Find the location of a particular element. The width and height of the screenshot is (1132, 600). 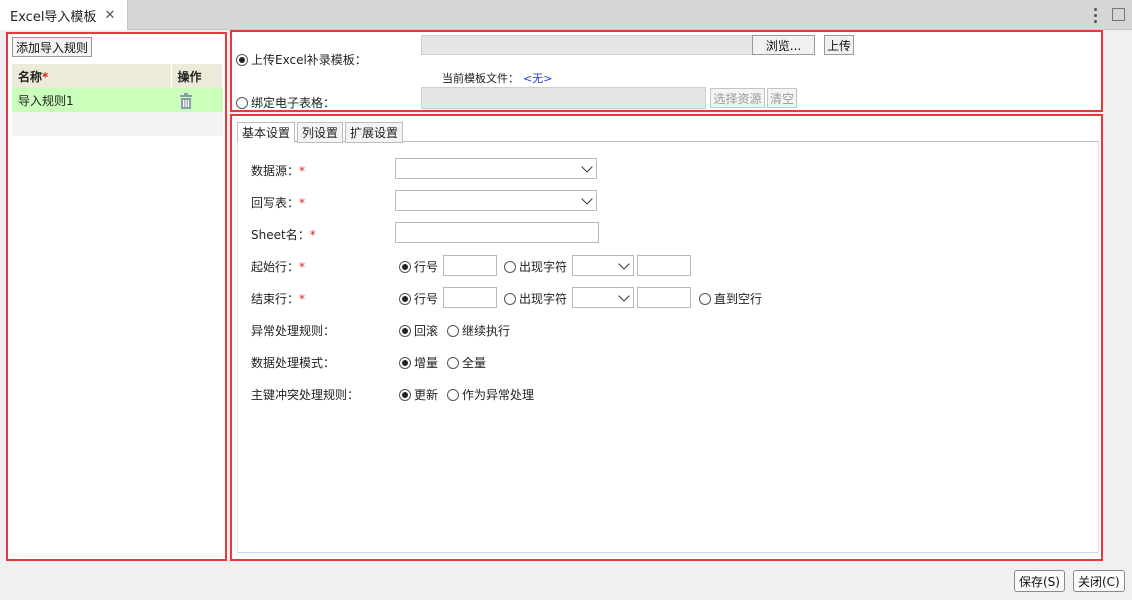

table-row: 导入规则1 is located at coordinates (117, 100).